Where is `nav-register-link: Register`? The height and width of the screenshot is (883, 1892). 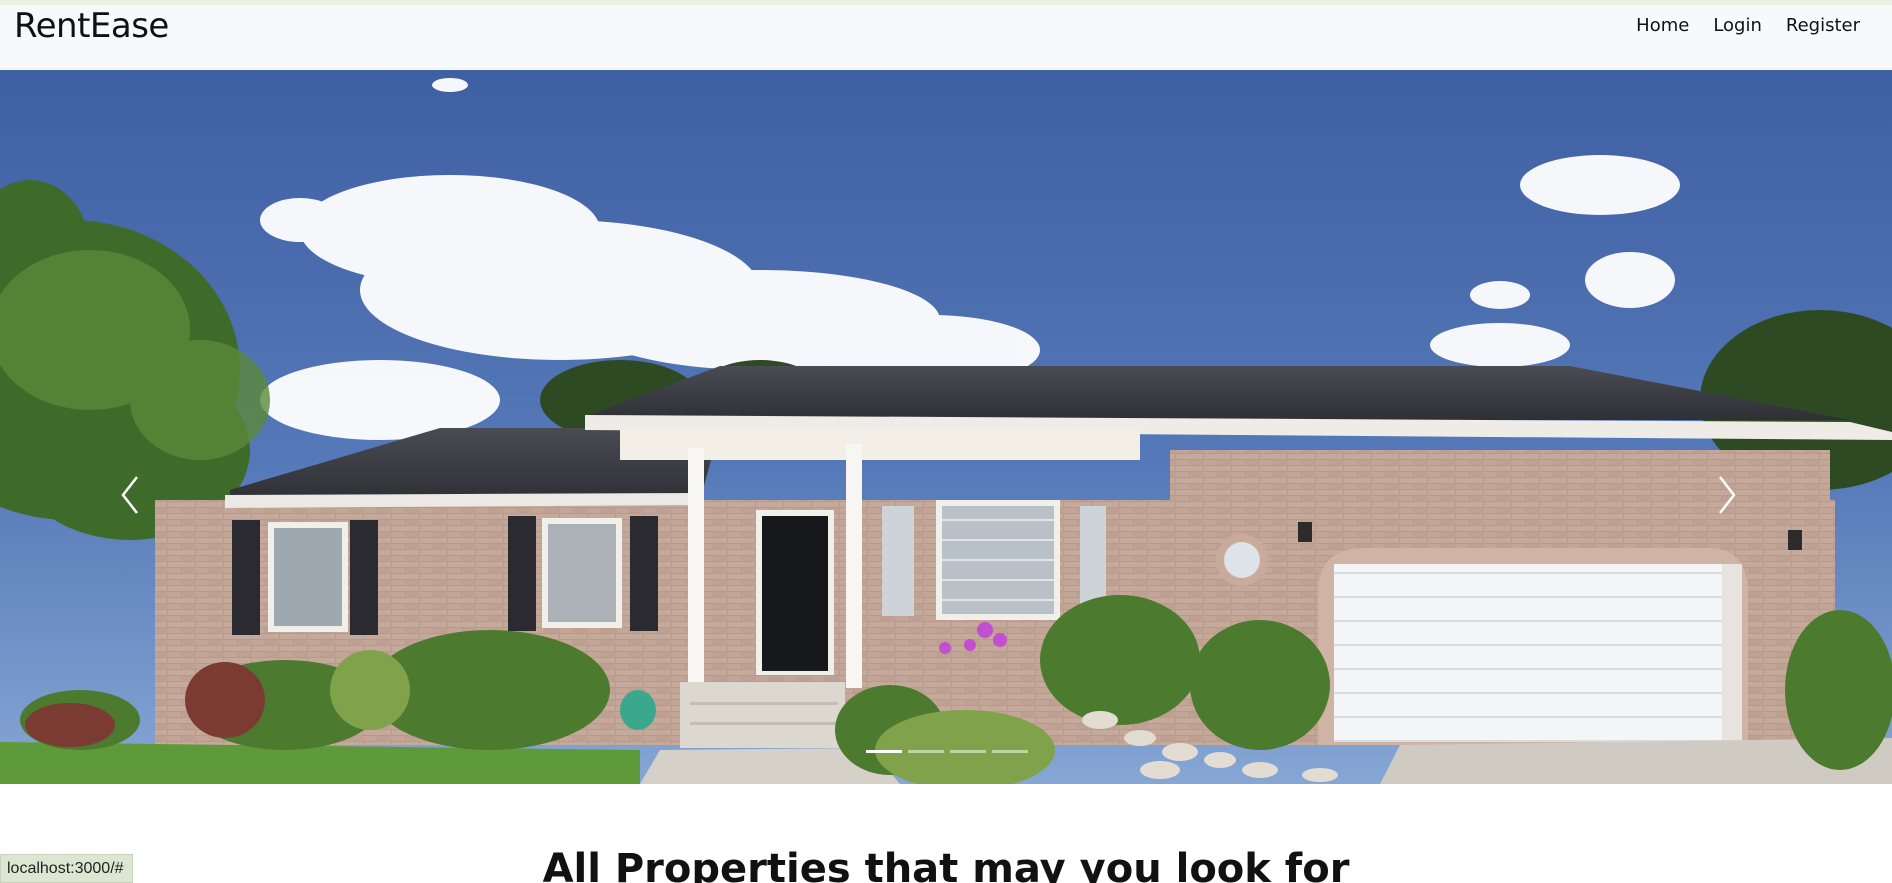 nav-register-link: Register is located at coordinates (1823, 25).